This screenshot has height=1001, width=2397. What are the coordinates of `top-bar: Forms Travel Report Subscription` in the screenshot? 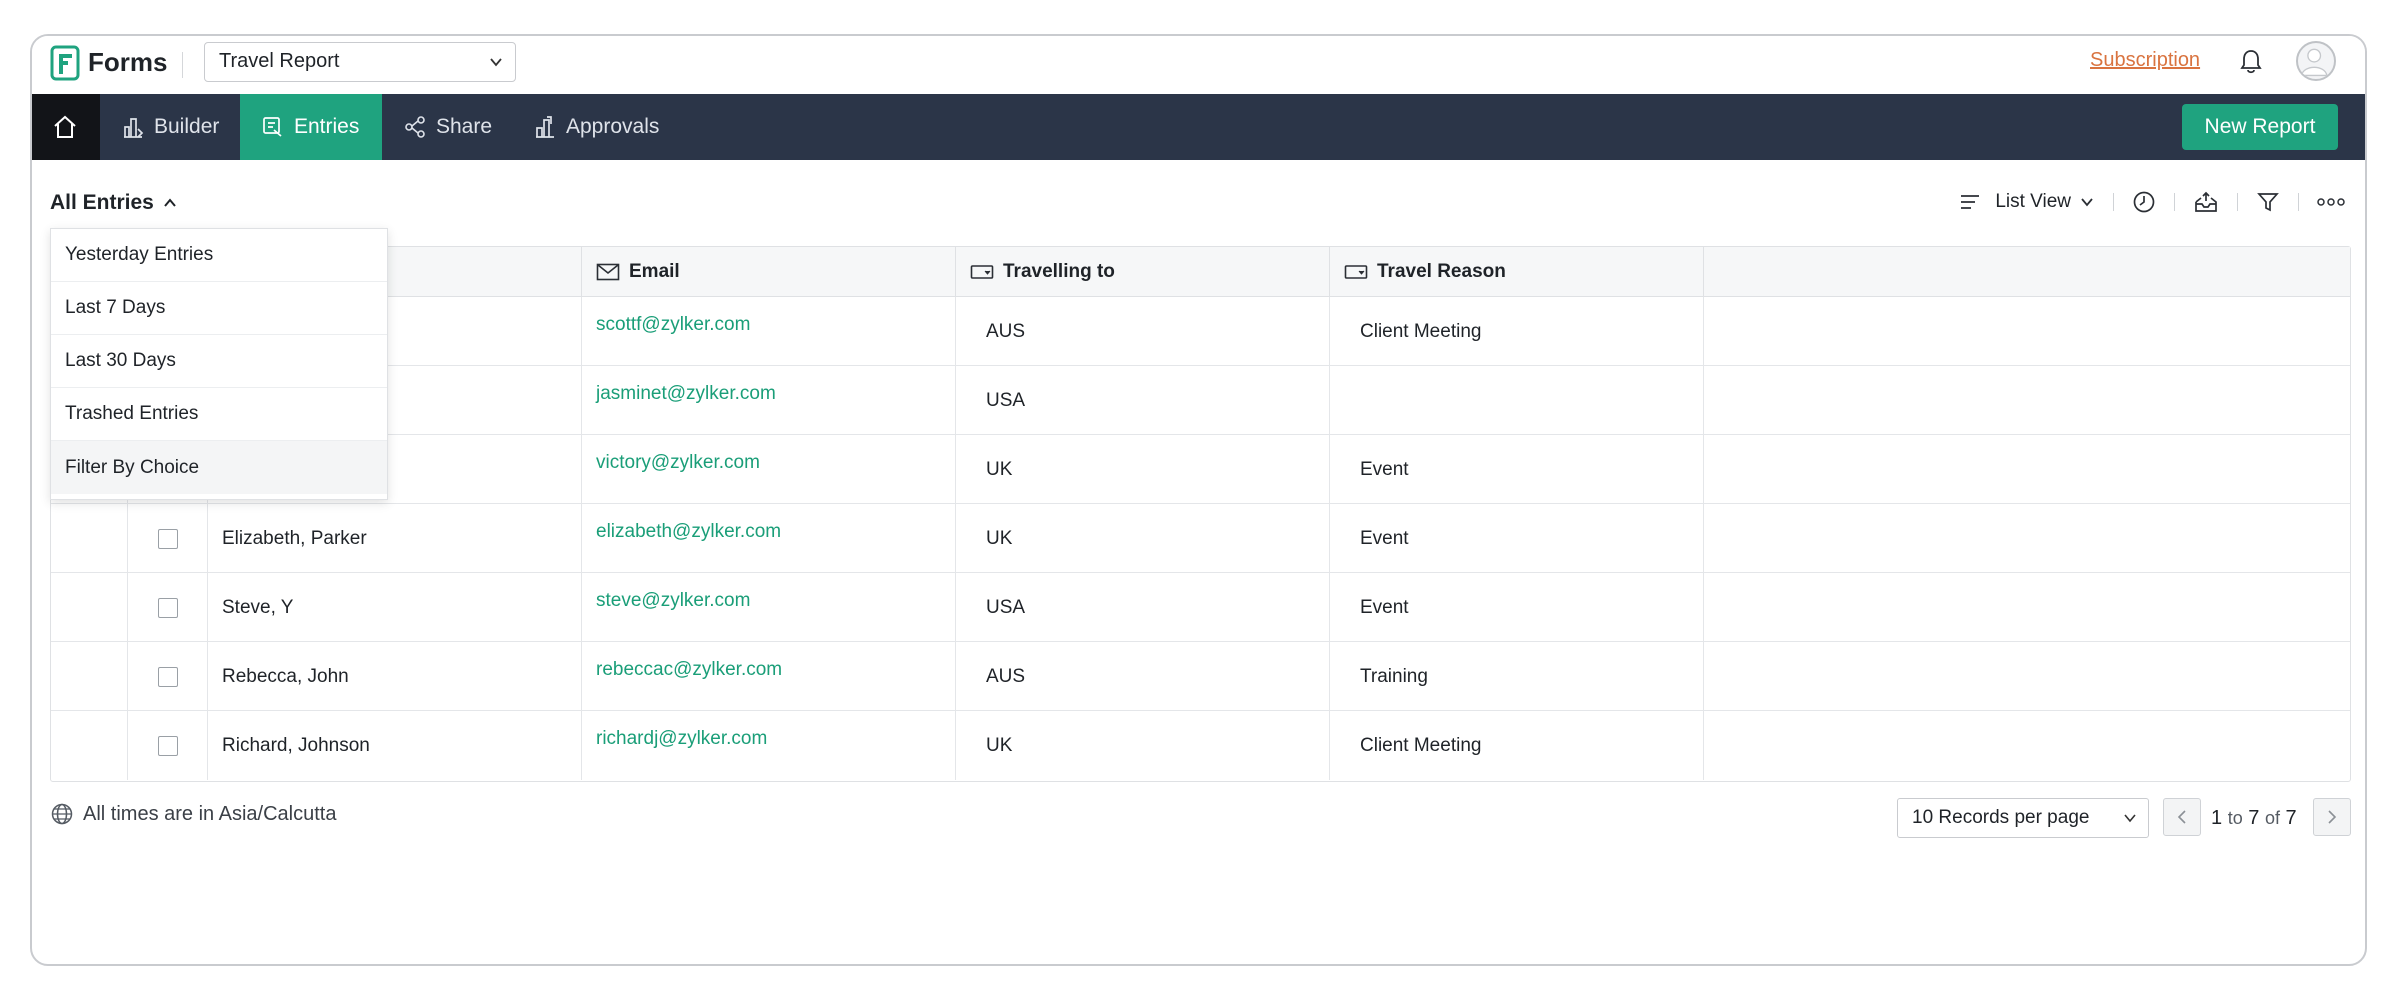 It's located at (1198, 65).